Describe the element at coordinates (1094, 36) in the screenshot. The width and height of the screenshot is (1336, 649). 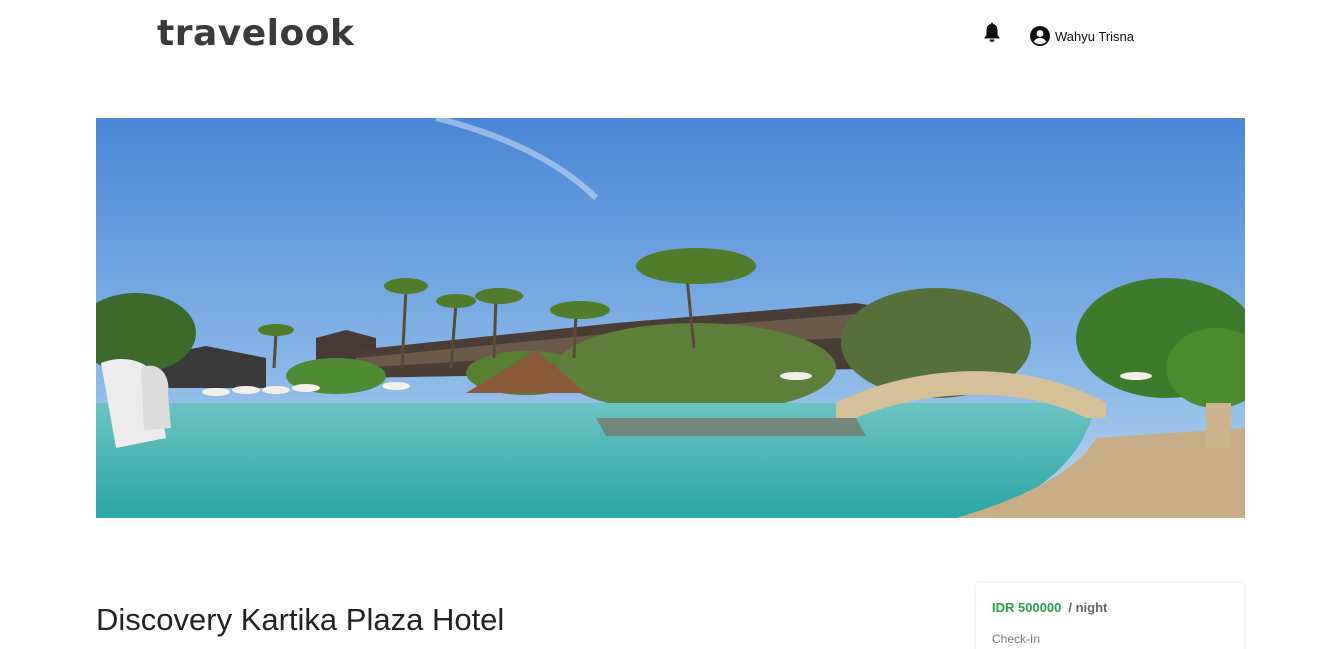
I see `user-name: Wahyu Trisna` at that location.